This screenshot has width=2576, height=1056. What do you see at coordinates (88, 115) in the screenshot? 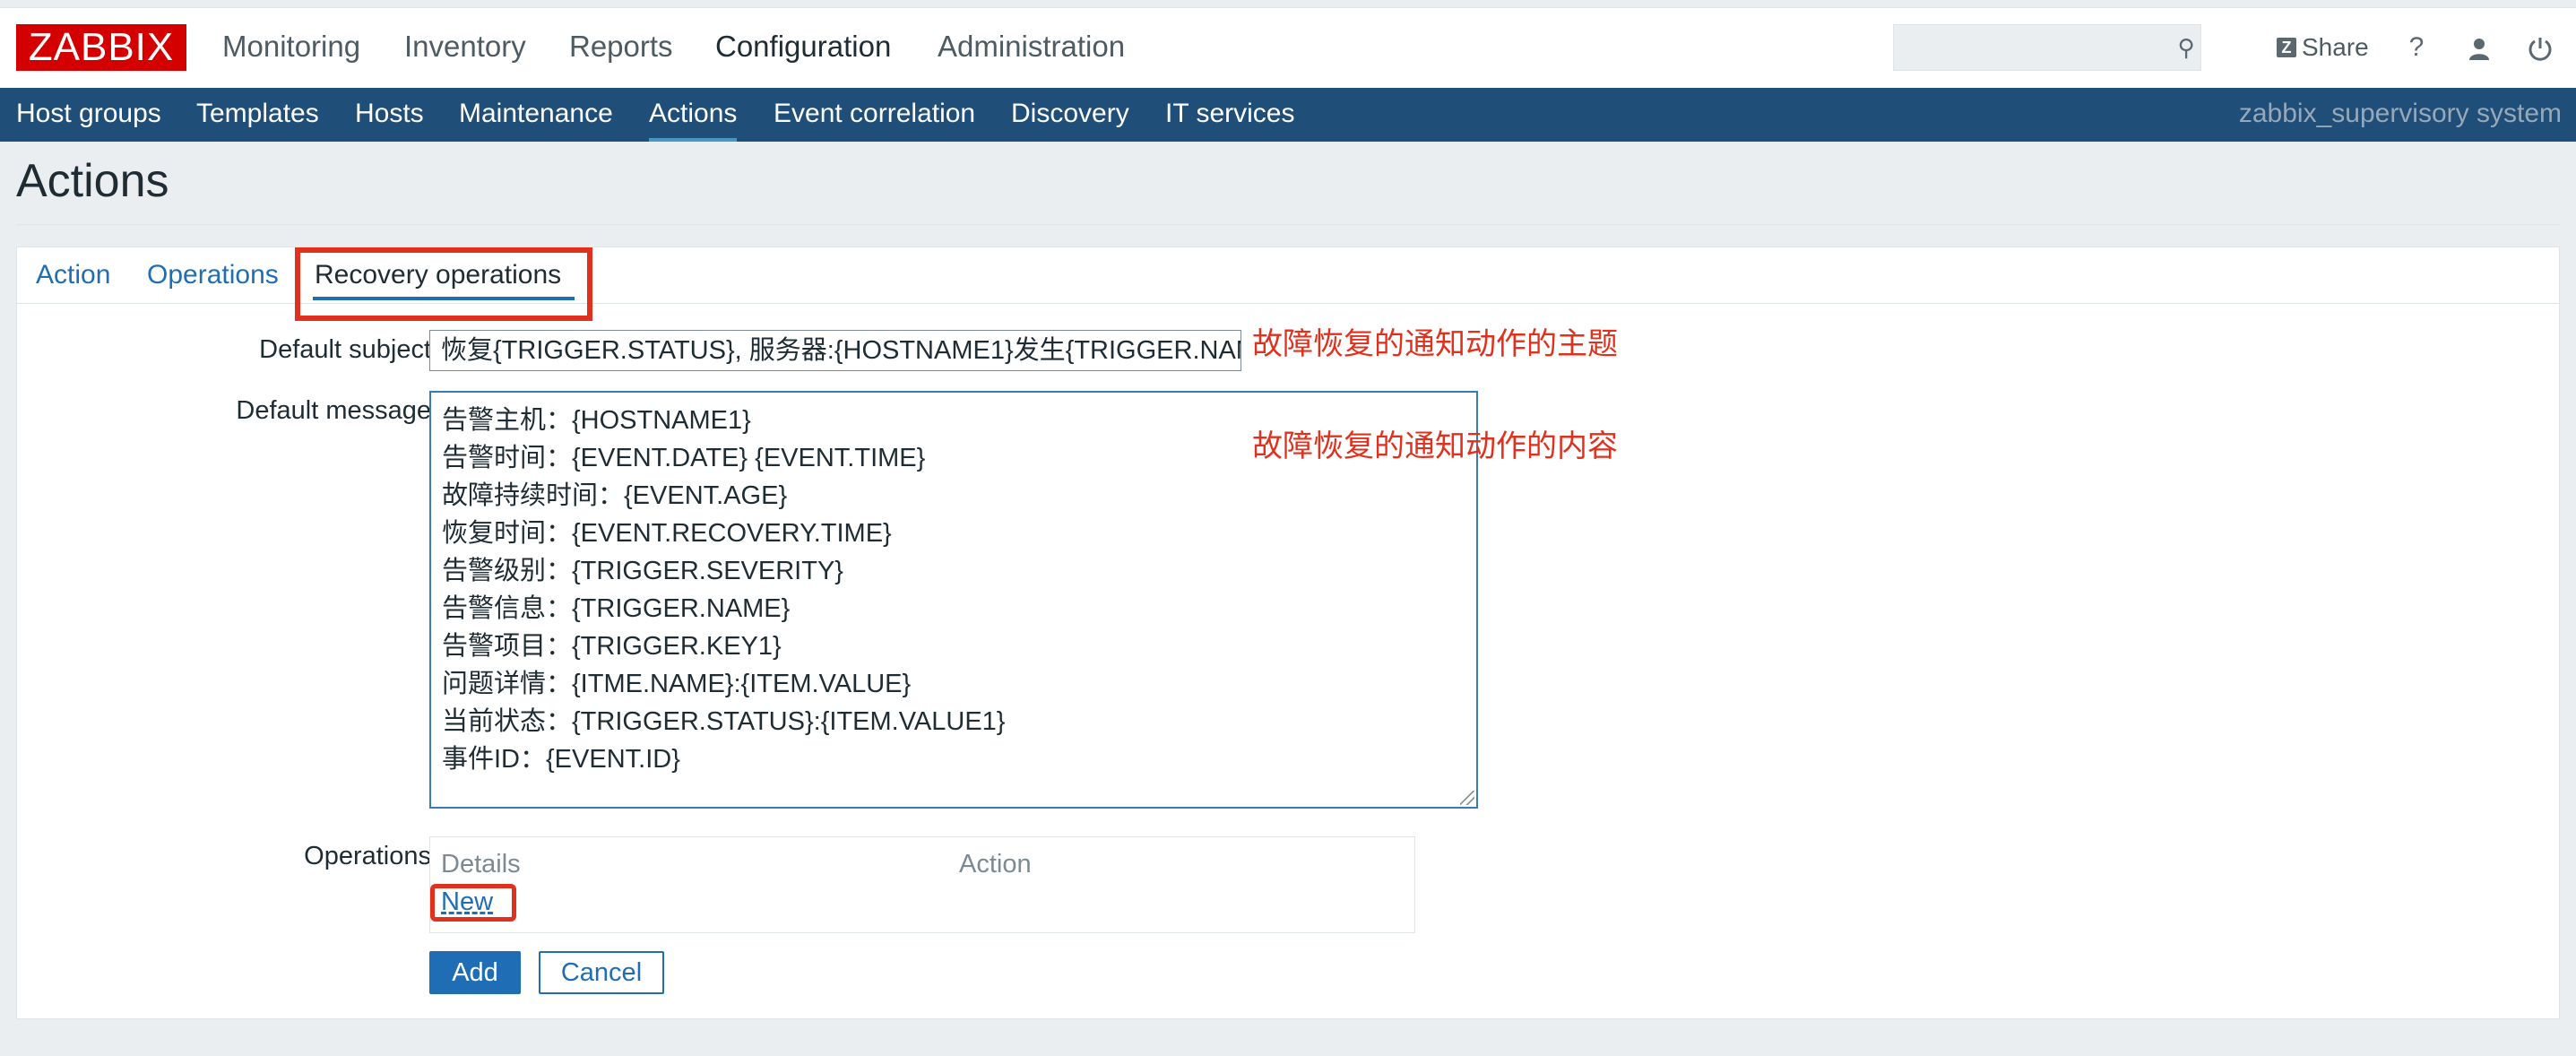
I see `sub-menu-host-groups: Host groups` at bounding box center [88, 115].